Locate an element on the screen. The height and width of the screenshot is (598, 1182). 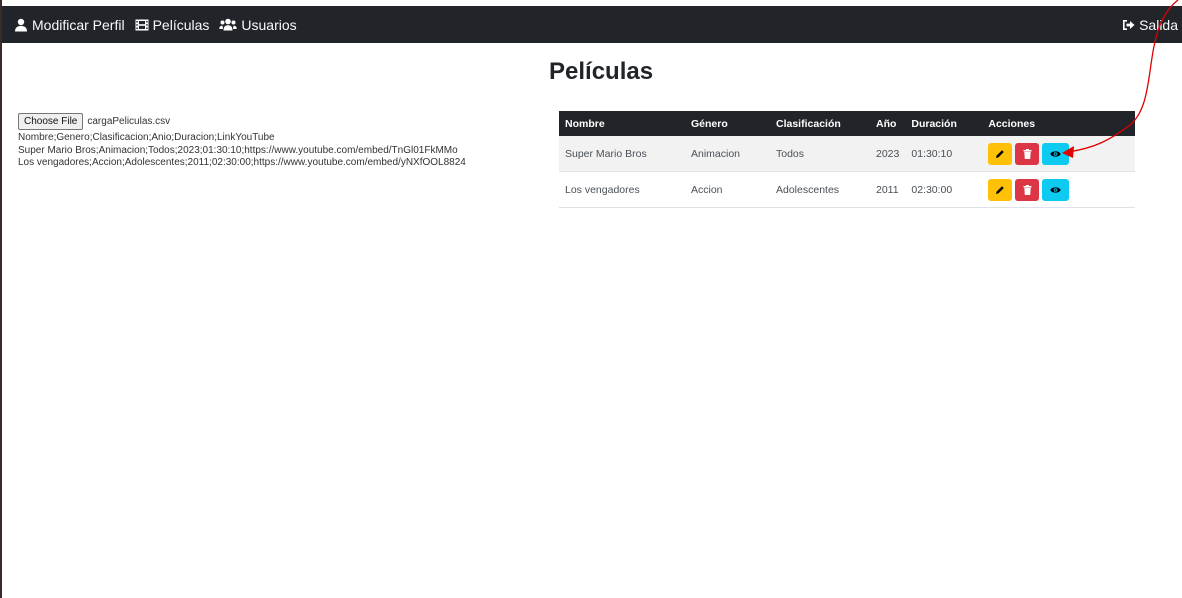
selected-file-name: cargaPeliculas.csv is located at coordinates (129, 121).